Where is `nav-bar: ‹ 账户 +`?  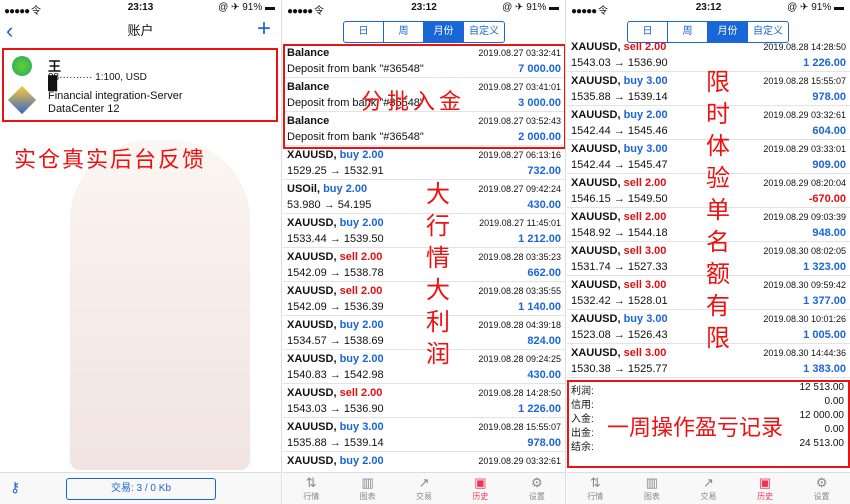
nav-bar: ‹ 账户 + is located at coordinates (140, 30).